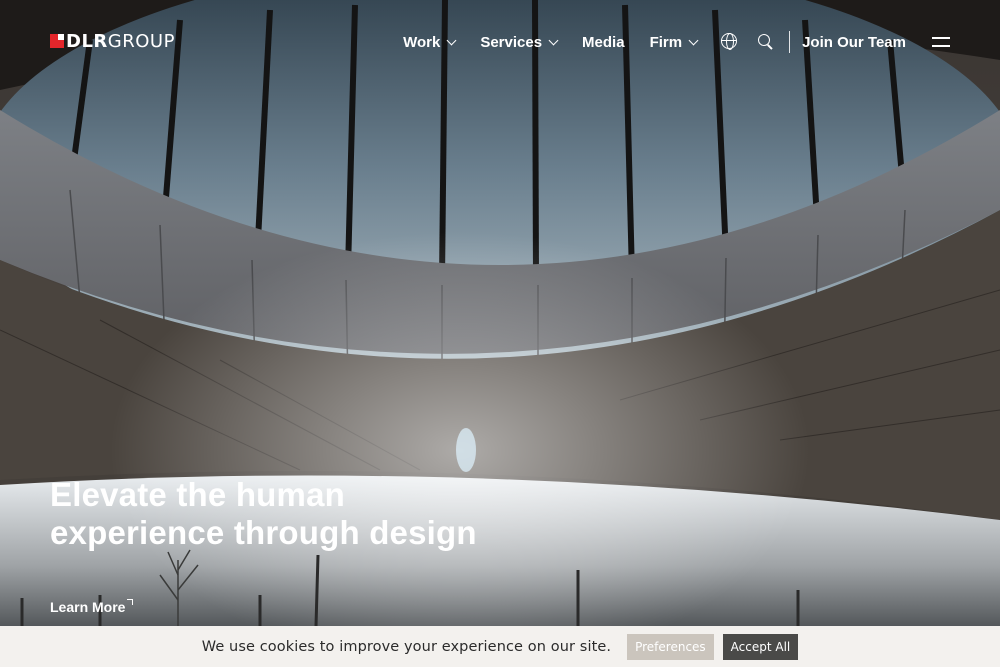  What do you see at coordinates (87, 41) in the screenshot?
I see `logo-text-bold: DLR` at bounding box center [87, 41].